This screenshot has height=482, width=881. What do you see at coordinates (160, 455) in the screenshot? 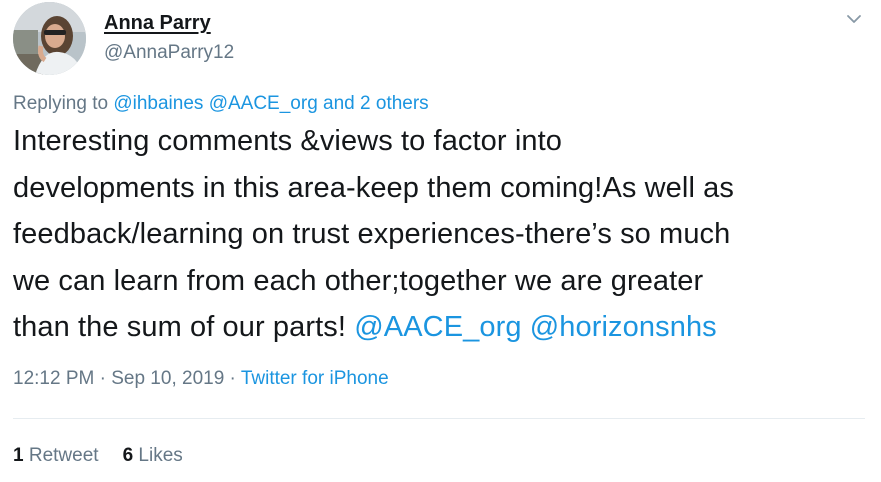
I see `likes-label: Likes` at bounding box center [160, 455].